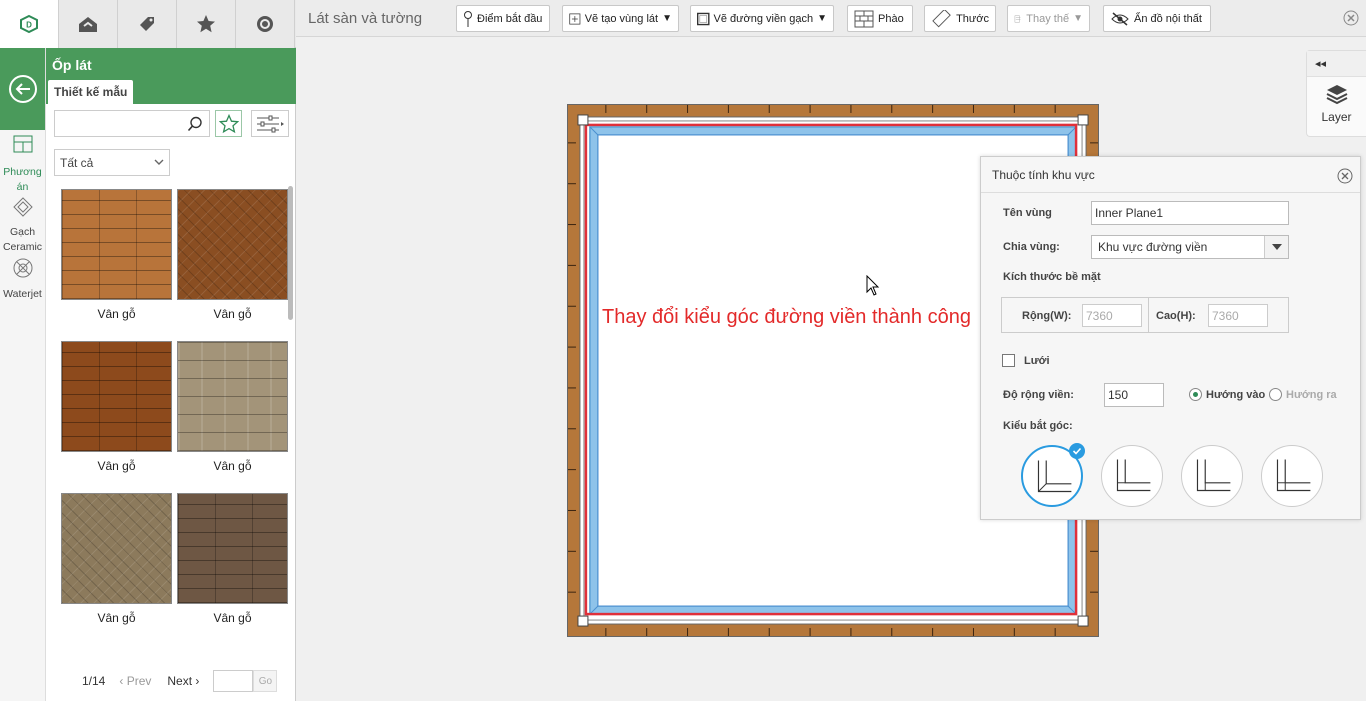 Image resolution: width=1366 pixels, height=701 pixels. I want to click on svg-text: D, so click(29, 25).